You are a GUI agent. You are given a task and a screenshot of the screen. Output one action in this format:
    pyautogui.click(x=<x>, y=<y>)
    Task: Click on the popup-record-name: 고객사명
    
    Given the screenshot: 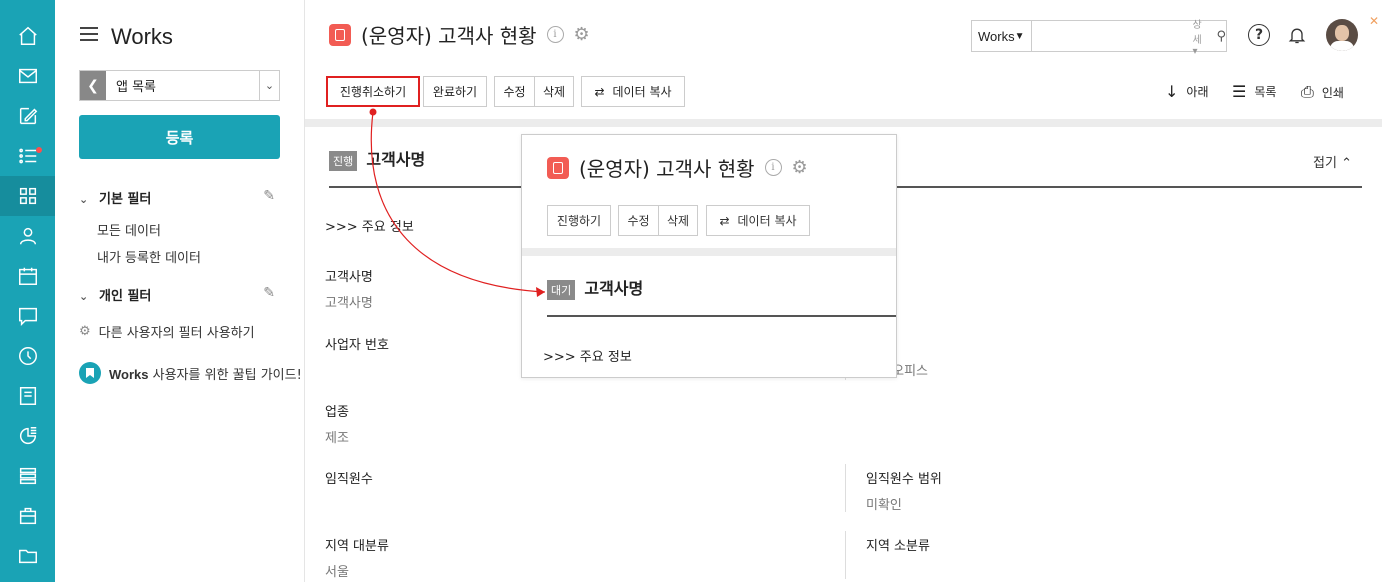 What is the action you would take?
    pyautogui.click(x=614, y=288)
    